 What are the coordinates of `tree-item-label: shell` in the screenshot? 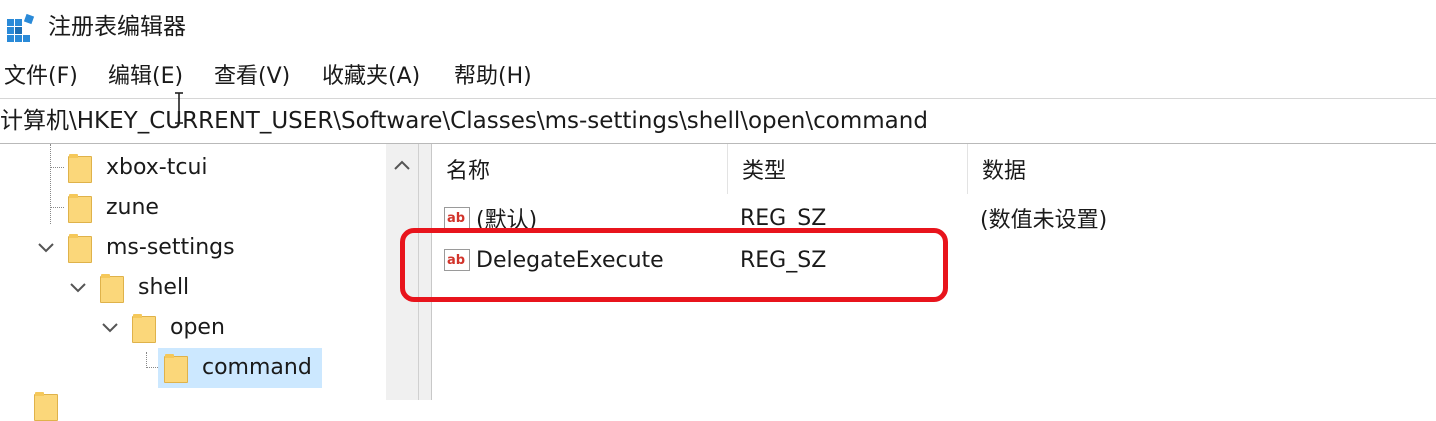 It's located at (164, 287).